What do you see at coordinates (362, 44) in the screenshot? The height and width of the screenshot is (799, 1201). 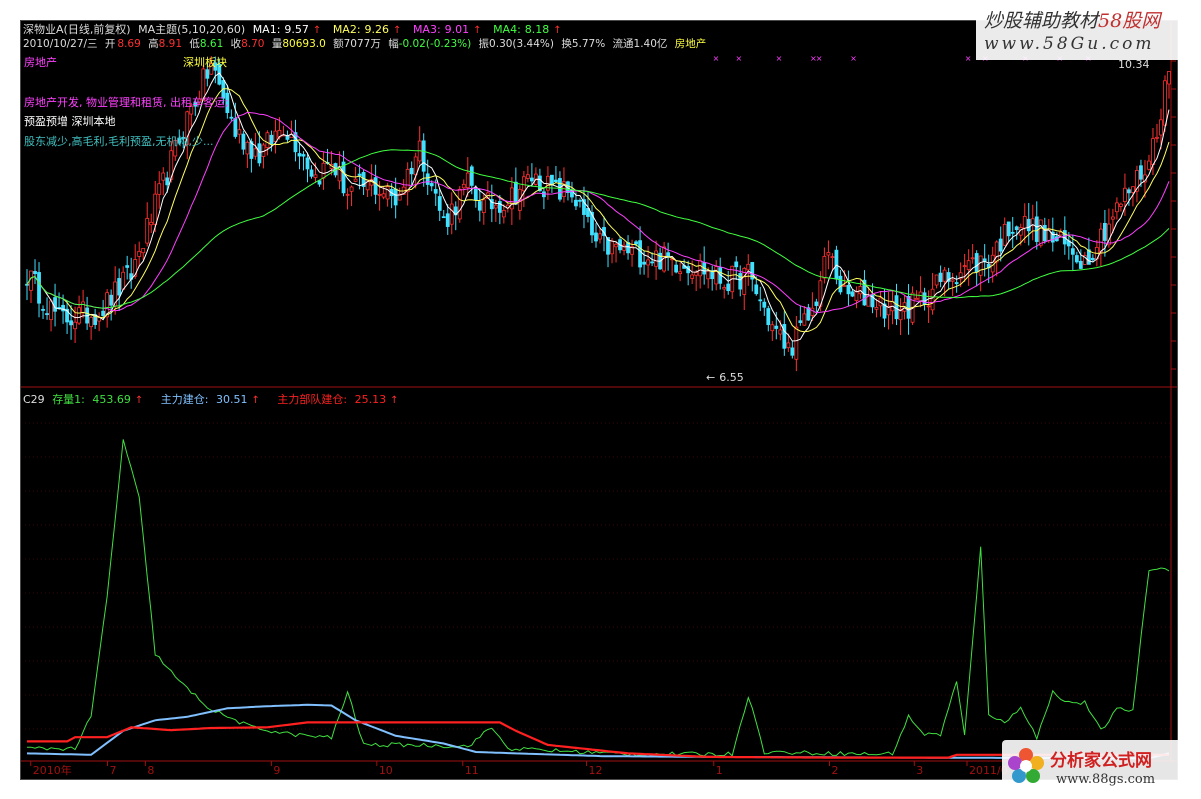 I see `amount-value: 7077万` at bounding box center [362, 44].